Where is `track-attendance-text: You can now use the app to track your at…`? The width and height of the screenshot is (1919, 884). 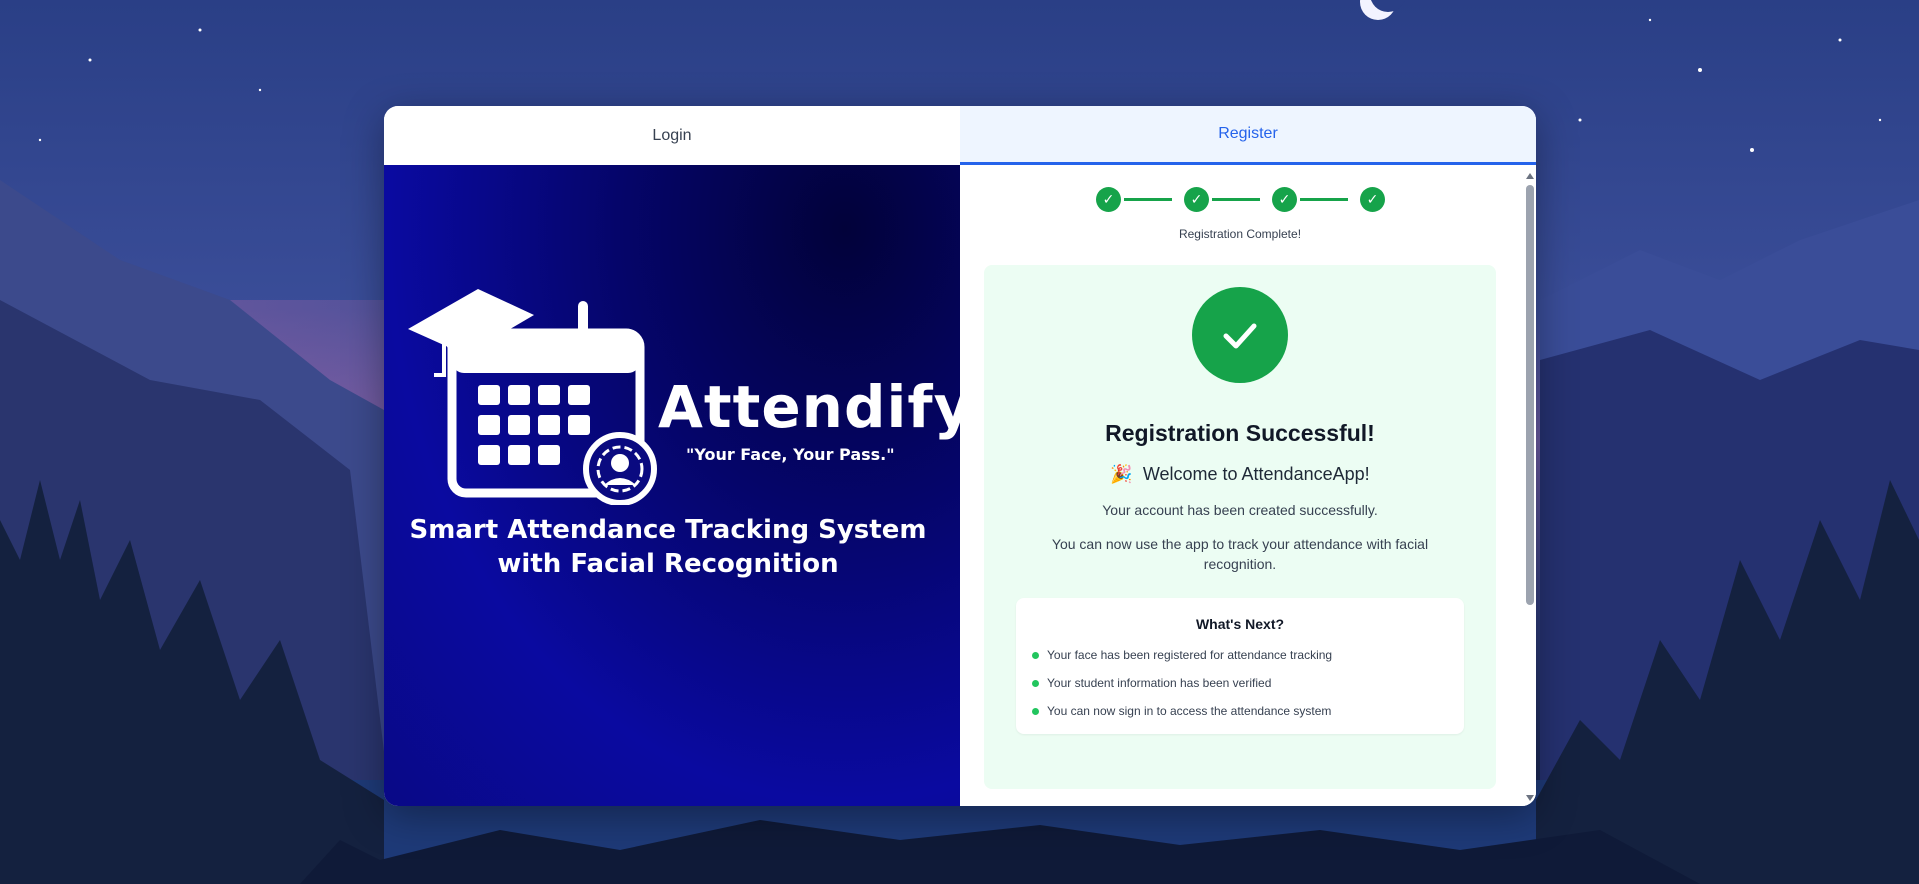 track-attendance-text: You can now use the app to track your at… is located at coordinates (1240, 554).